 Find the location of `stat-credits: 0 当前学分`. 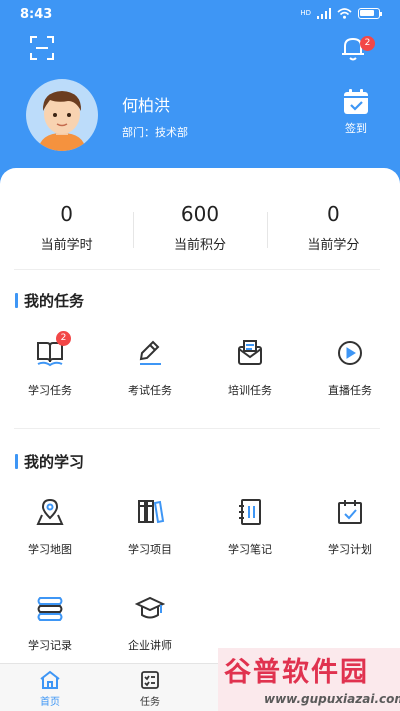

stat-credits: 0 当前学分 is located at coordinates (333, 232).